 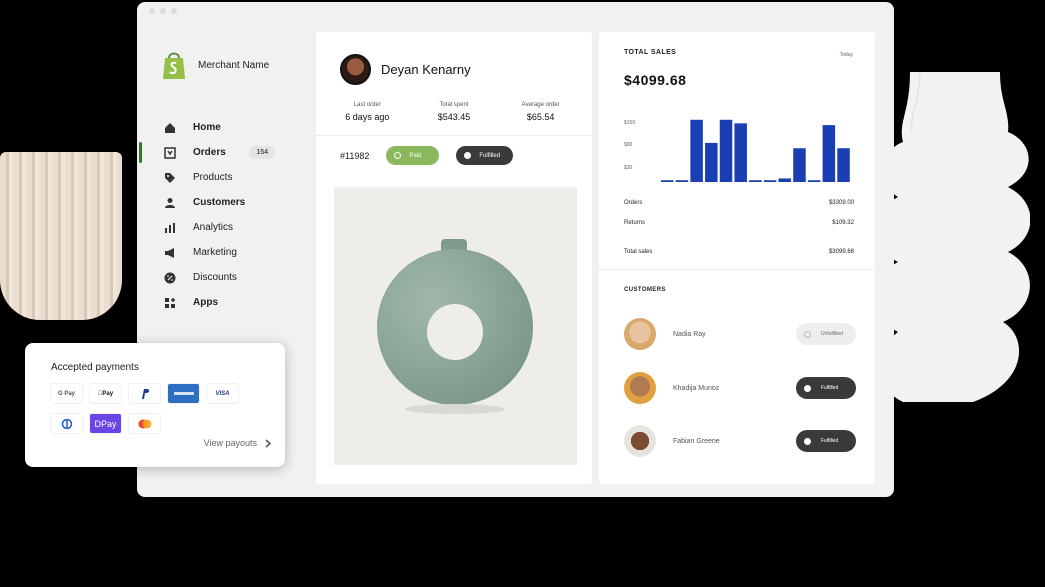 I want to click on total-sales-title: TOTAL SALES, so click(x=650, y=52).